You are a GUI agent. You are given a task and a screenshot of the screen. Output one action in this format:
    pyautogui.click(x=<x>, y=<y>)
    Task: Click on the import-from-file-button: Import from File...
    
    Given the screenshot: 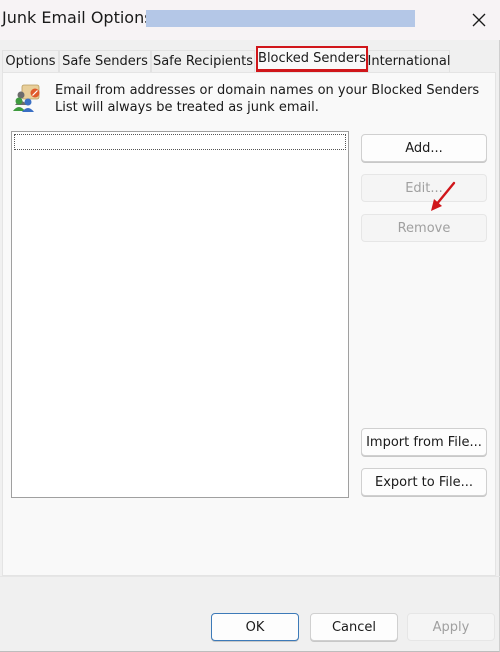 What is the action you would take?
    pyautogui.click(x=424, y=442)
    